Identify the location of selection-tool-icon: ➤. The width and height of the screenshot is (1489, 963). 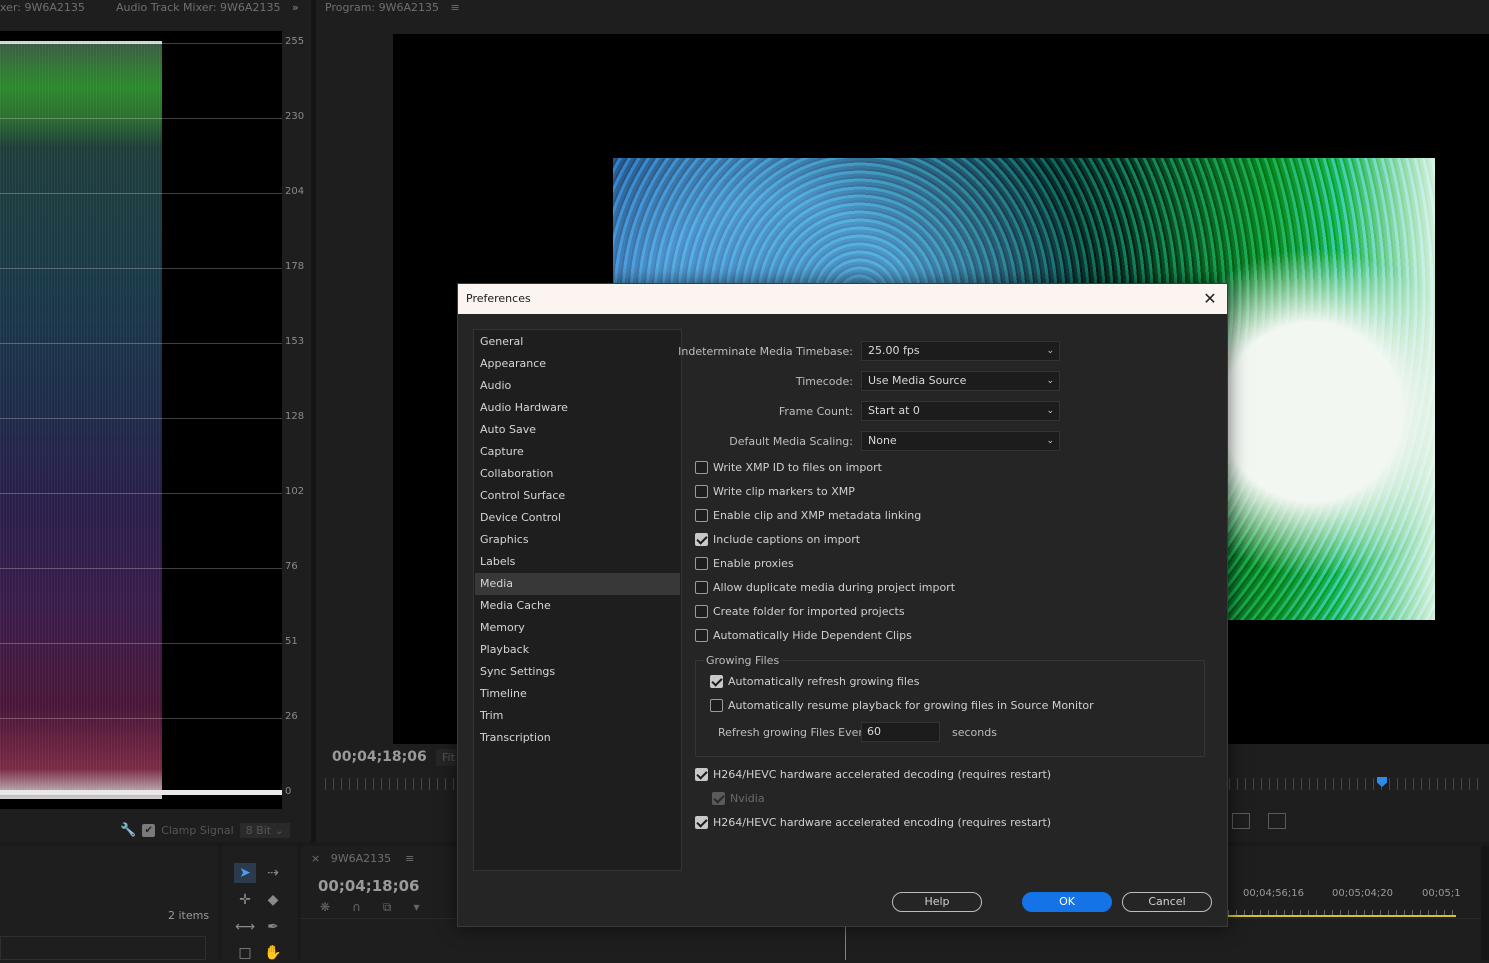
(245, 873).